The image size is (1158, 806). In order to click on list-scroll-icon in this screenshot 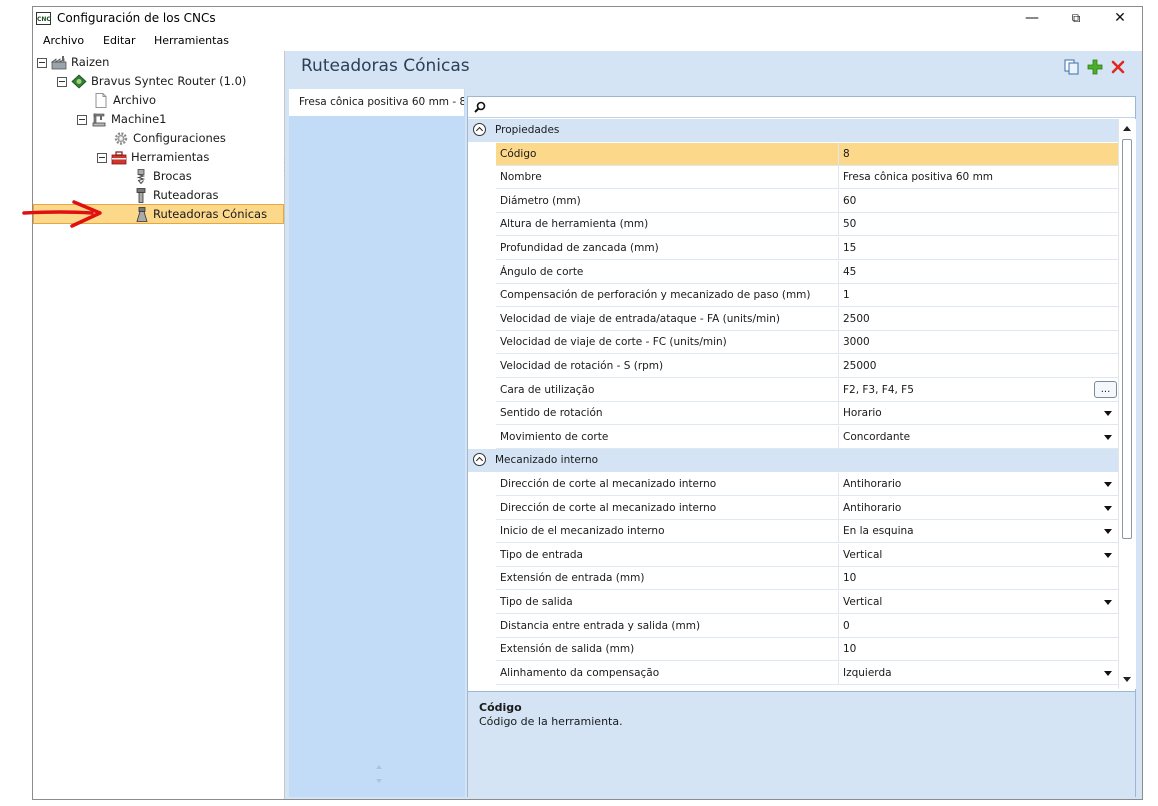, I will do `click(379, 774)`.